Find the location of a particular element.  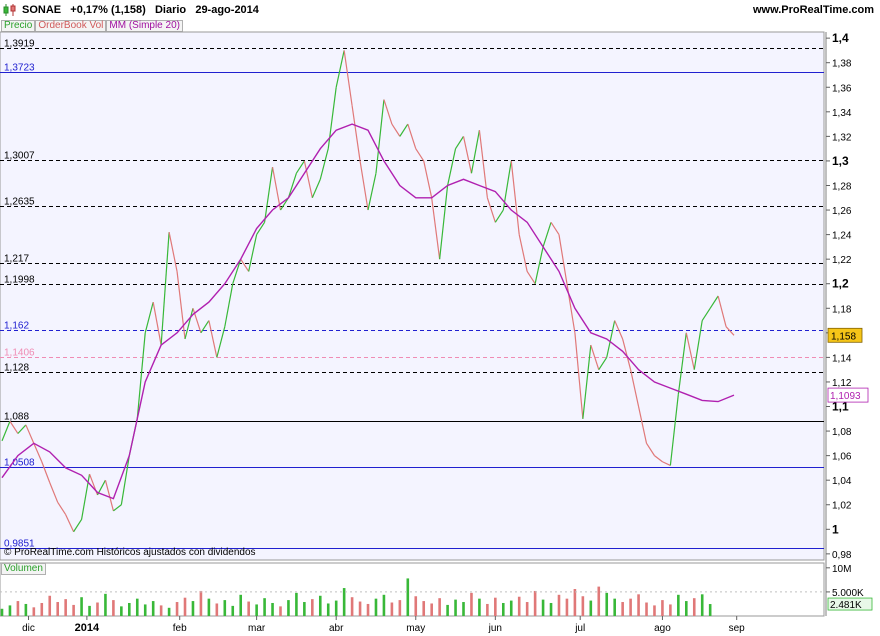

y-tick-label-3: 1,34 is located at coordinates (842, 113).